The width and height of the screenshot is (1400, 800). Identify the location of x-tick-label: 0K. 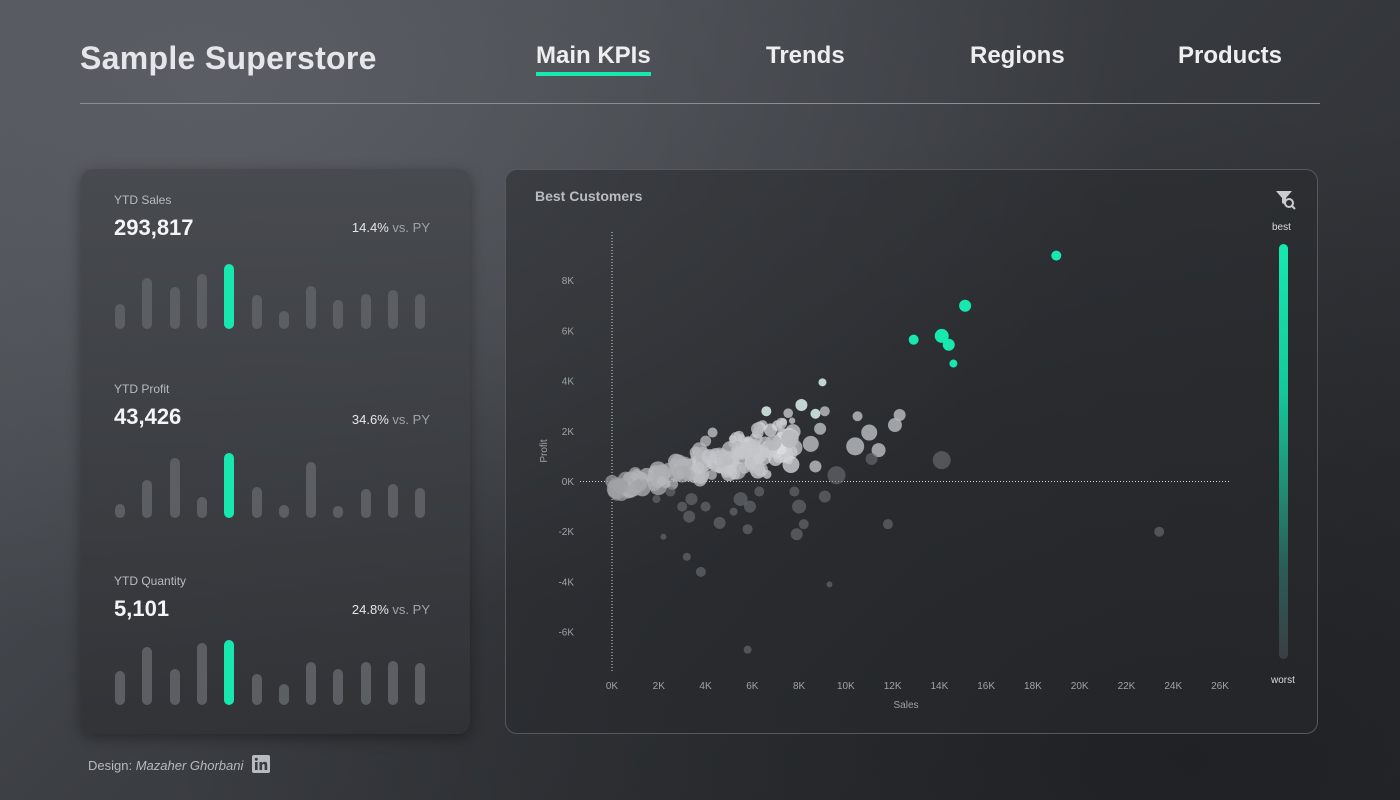
(612, 686).